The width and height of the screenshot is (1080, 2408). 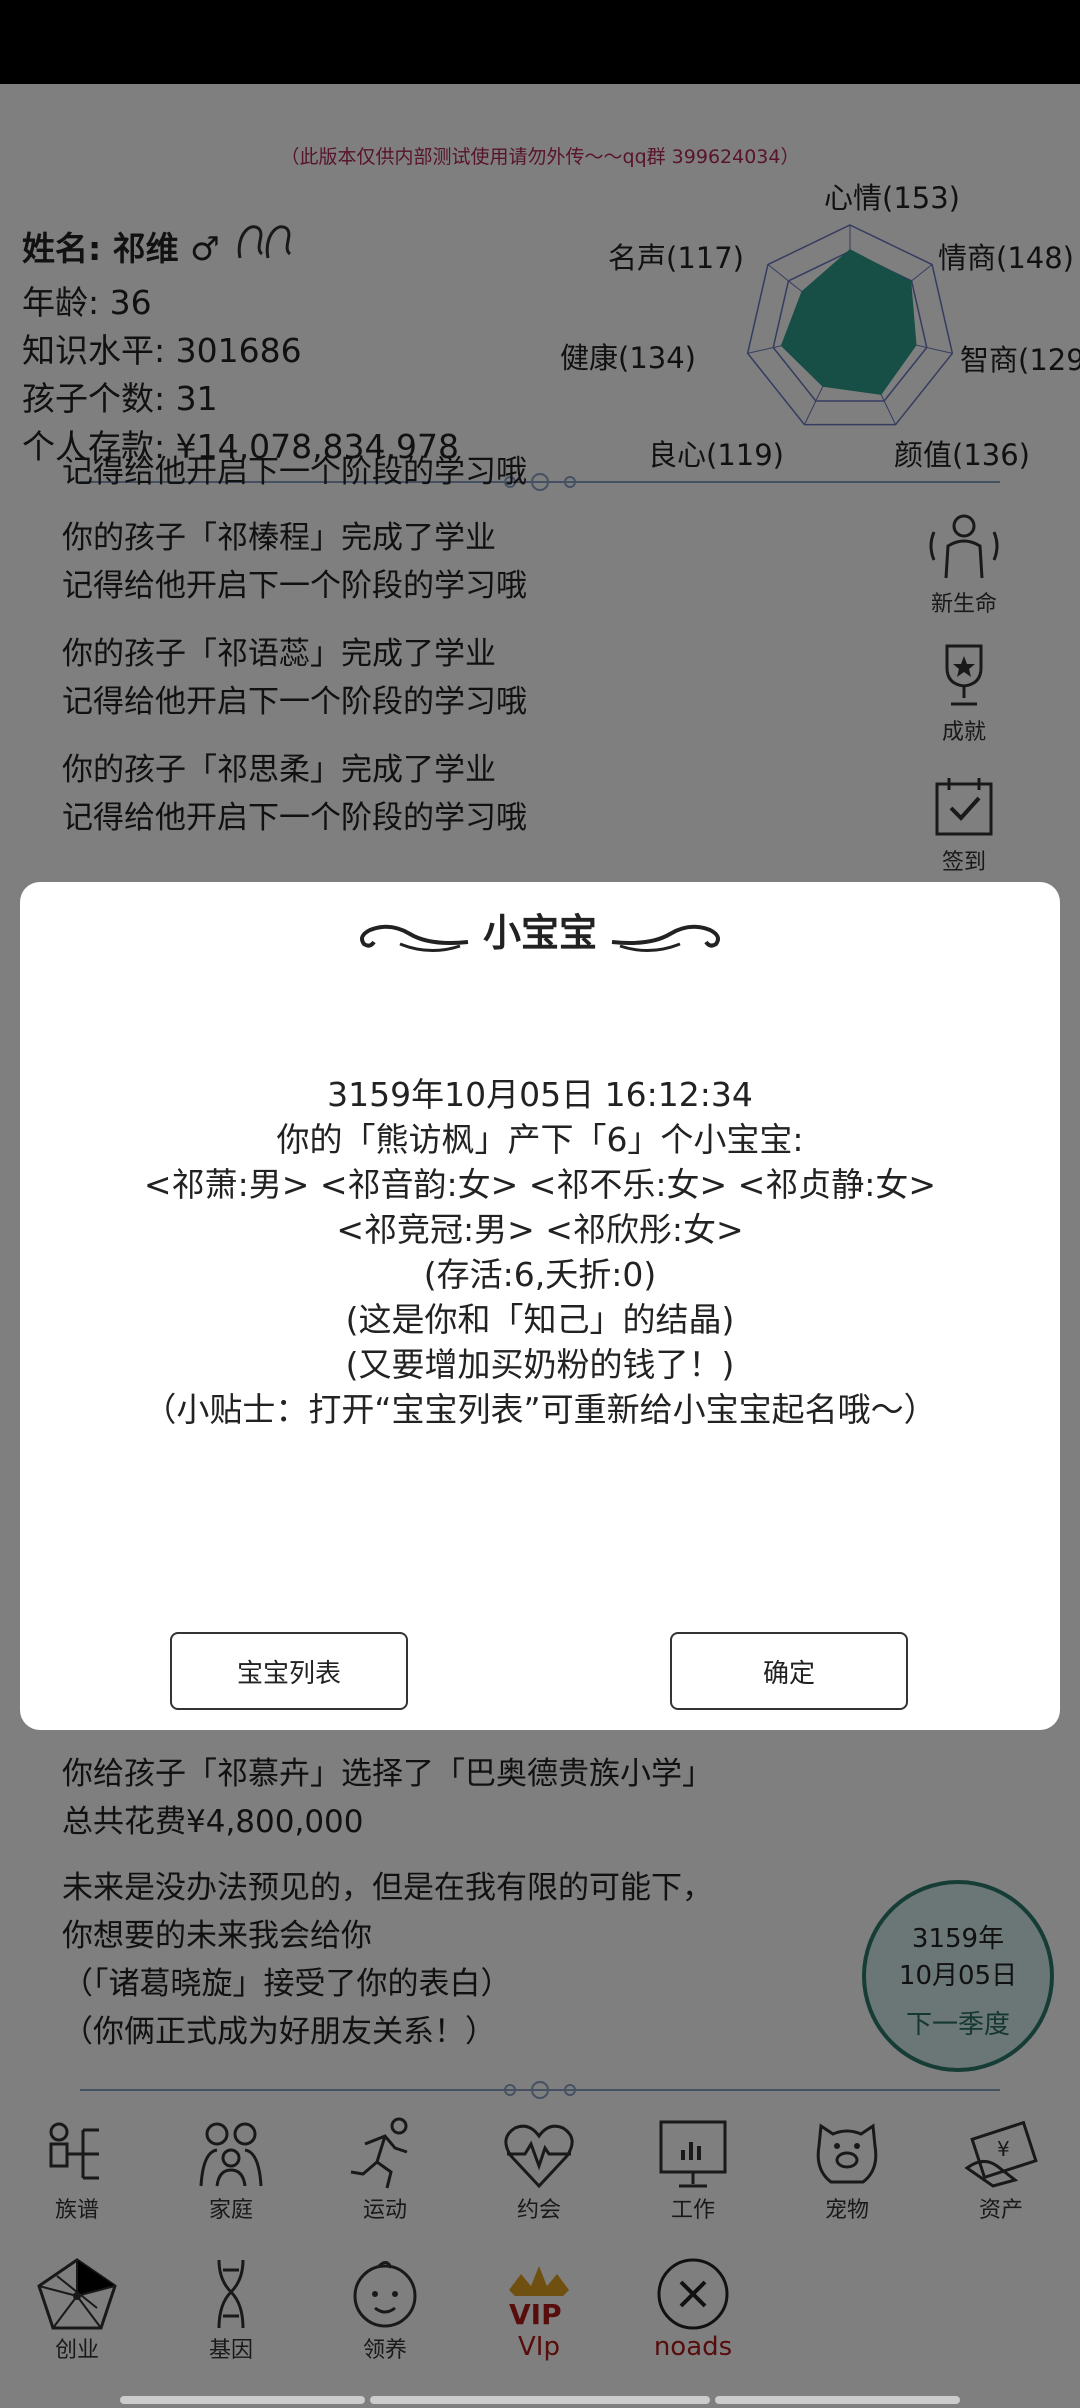 What do you see at coordinates (540, 1139) in the screenshot?
I see `birth-message: 你的「熊访枫」产下「6」个小宝宝:` at bounding box center [540, 1139].